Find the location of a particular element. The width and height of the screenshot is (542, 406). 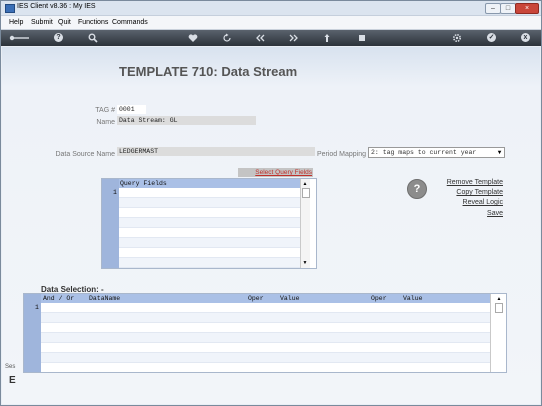

col-oper-1: Oper is located at coordinates (256, 298).